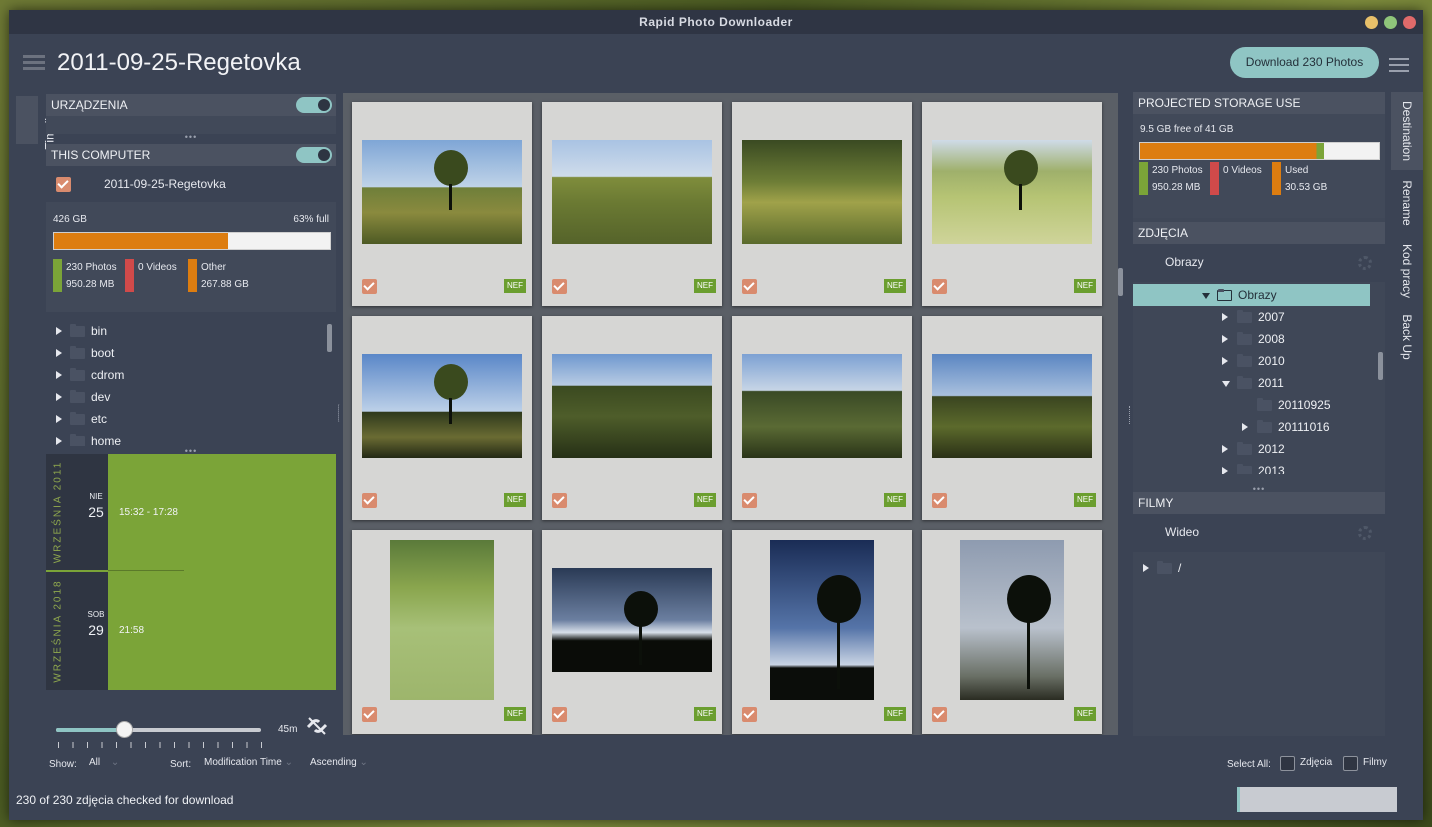 The height and width of the screenshot is (827, 1432). Describe the element at coordinates (1130, 415) in the screenshot. I see `right-splitter` at that location.